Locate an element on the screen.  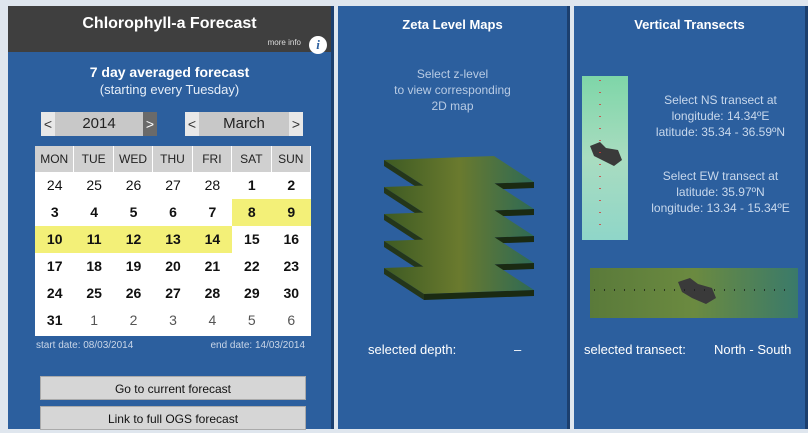
calendar-day: 30 is located at coordinates (291, 293).